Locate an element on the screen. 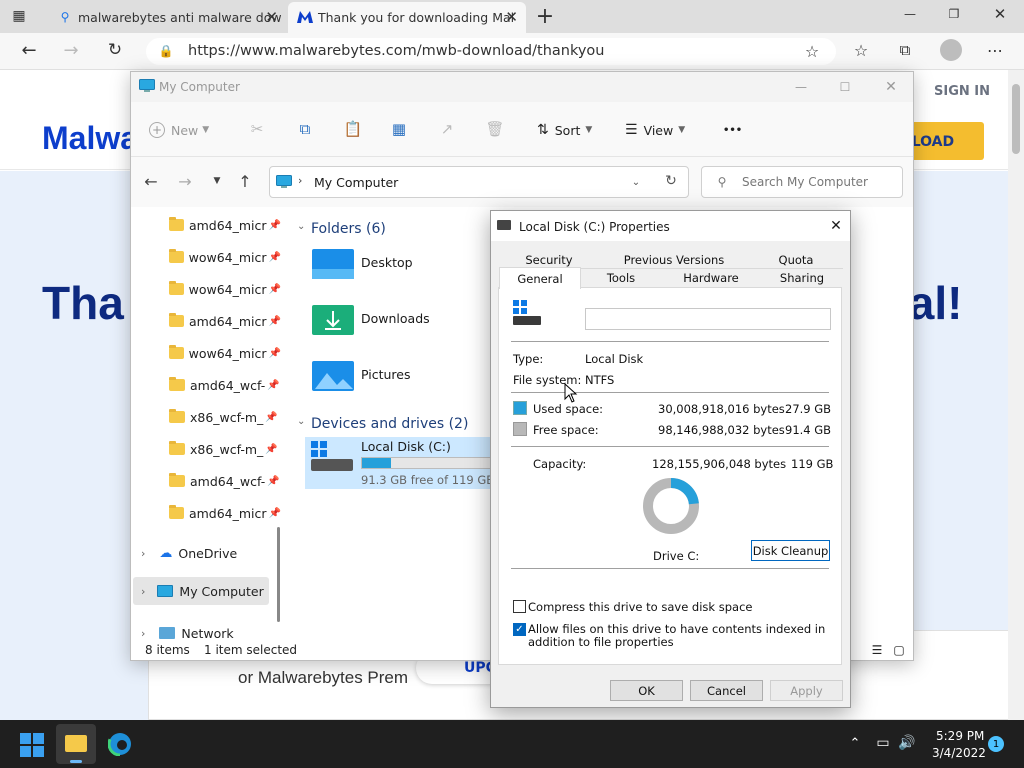  scrollbar-thumb is located at coordinates (1016, 119).